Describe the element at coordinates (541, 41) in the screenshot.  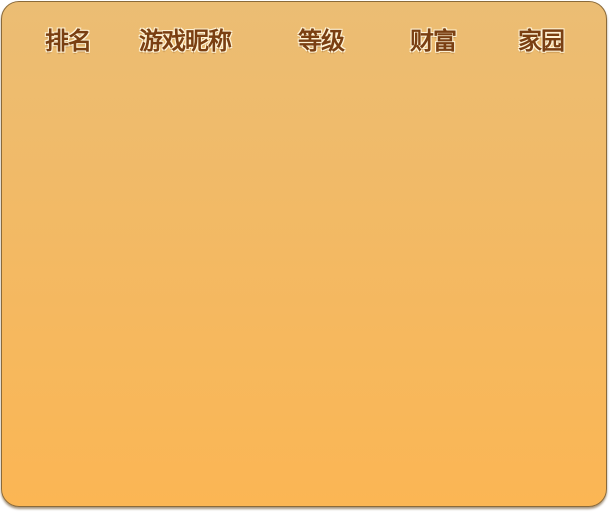
I see `column-header-home: 家园` at that location.